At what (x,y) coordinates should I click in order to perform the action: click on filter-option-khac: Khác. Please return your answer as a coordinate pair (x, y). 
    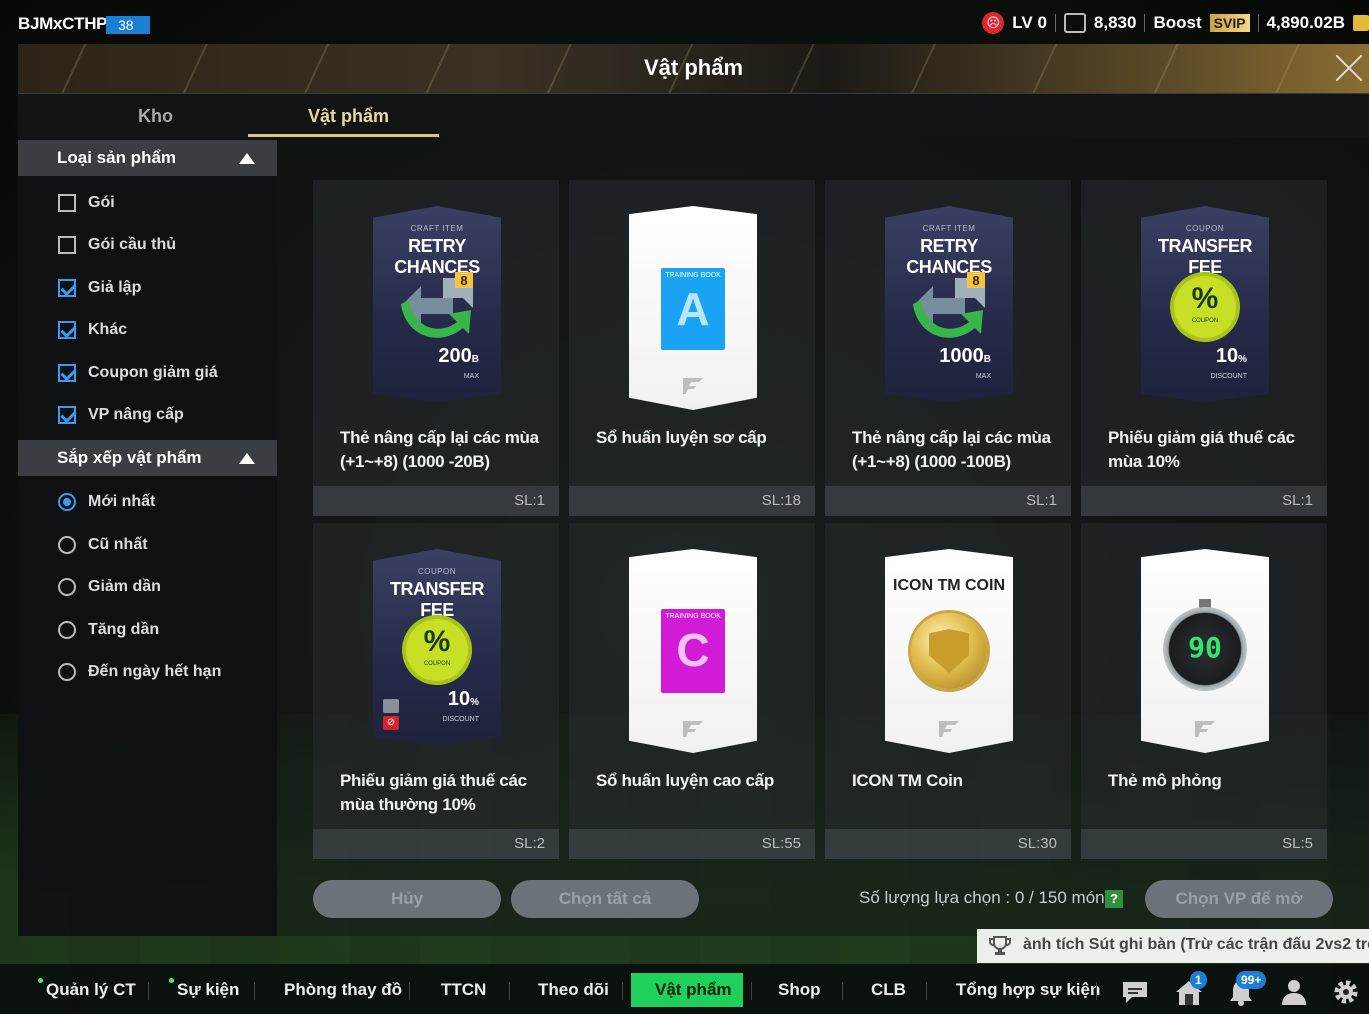
    Looking at the image, I should click on (92, 330).